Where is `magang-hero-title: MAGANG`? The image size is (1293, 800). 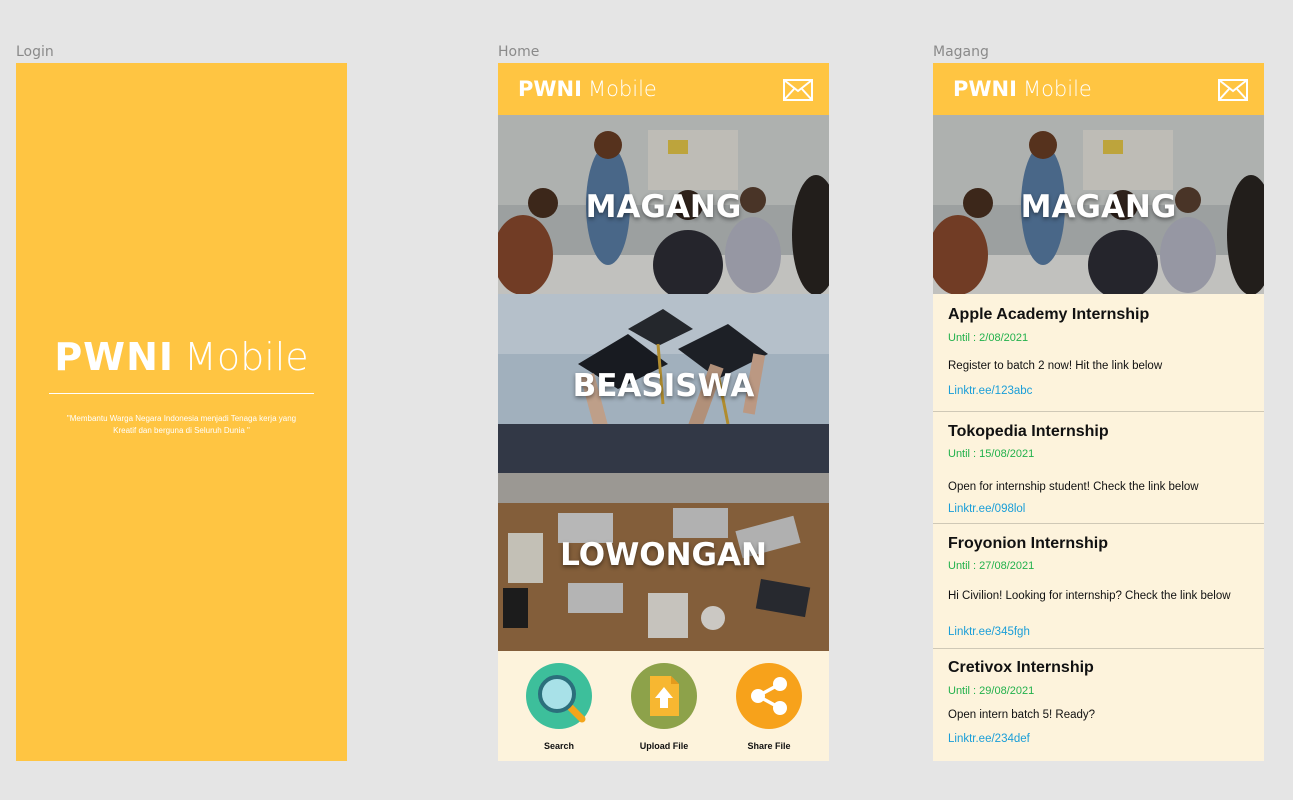
magang-hero-title: MAGANG is located at coordinates (1098, 207).